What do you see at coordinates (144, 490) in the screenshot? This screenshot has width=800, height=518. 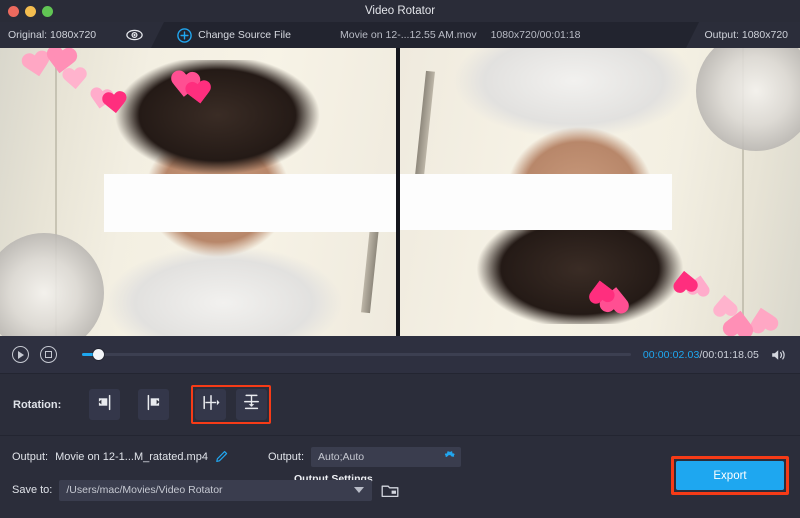 I see `save-to-path: /Users/mac/Movies/Video Rotator` at bounding box center [144, 490].